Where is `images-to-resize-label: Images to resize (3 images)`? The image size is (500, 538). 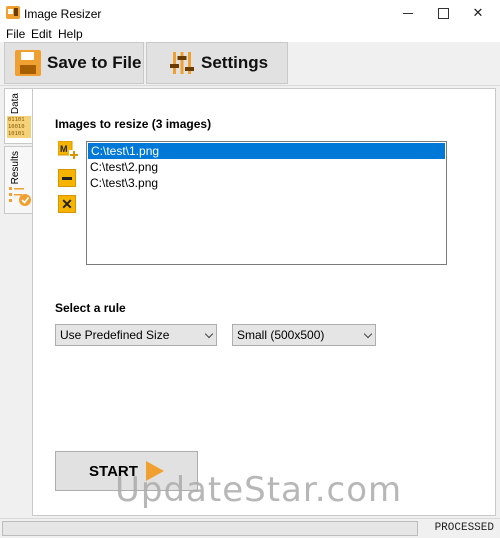 images-to-resize-label: Images to resize (3 images) is located at coordinates (133, 124).